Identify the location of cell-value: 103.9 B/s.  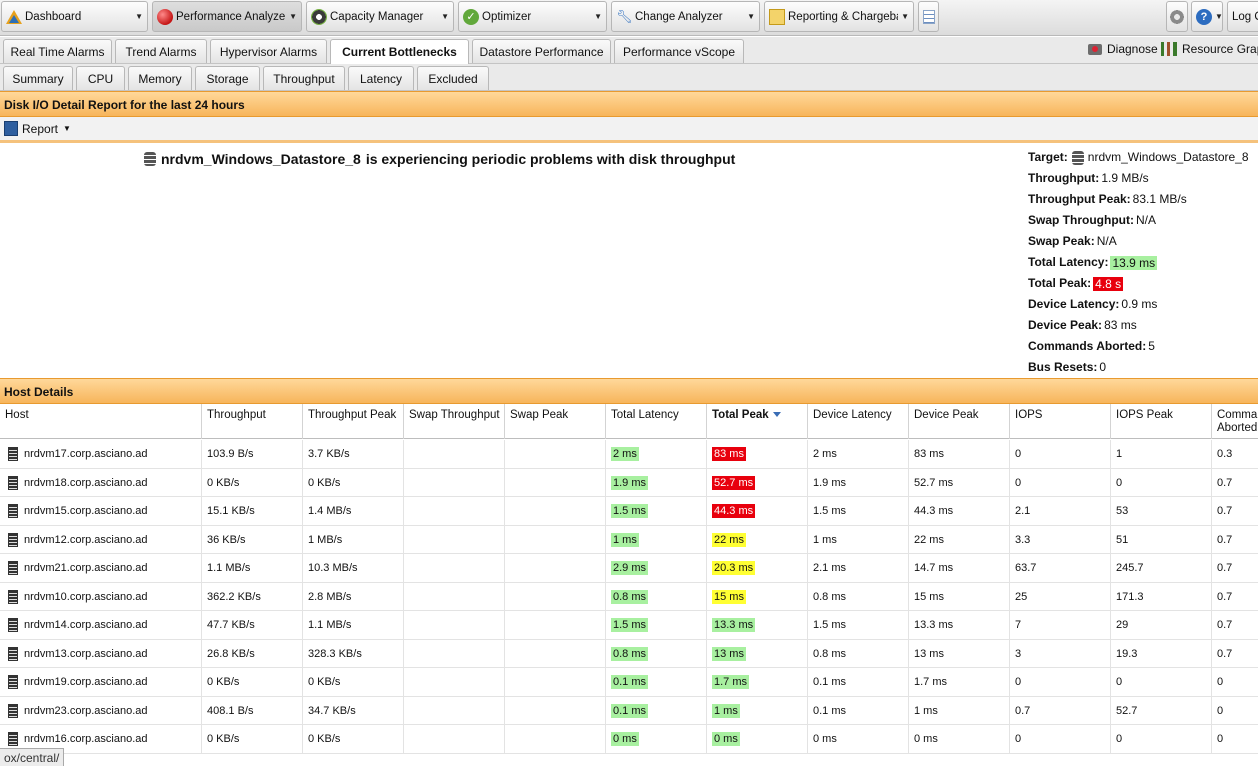
(230, 454).